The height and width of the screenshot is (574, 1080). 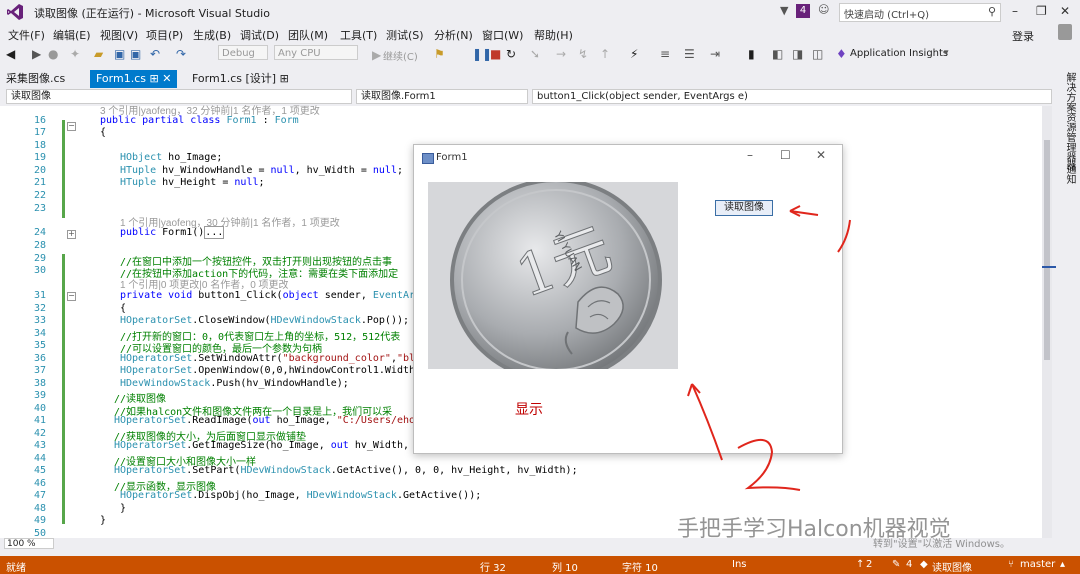 I want to click on config-select: Debug, so click(x=243, y=52).